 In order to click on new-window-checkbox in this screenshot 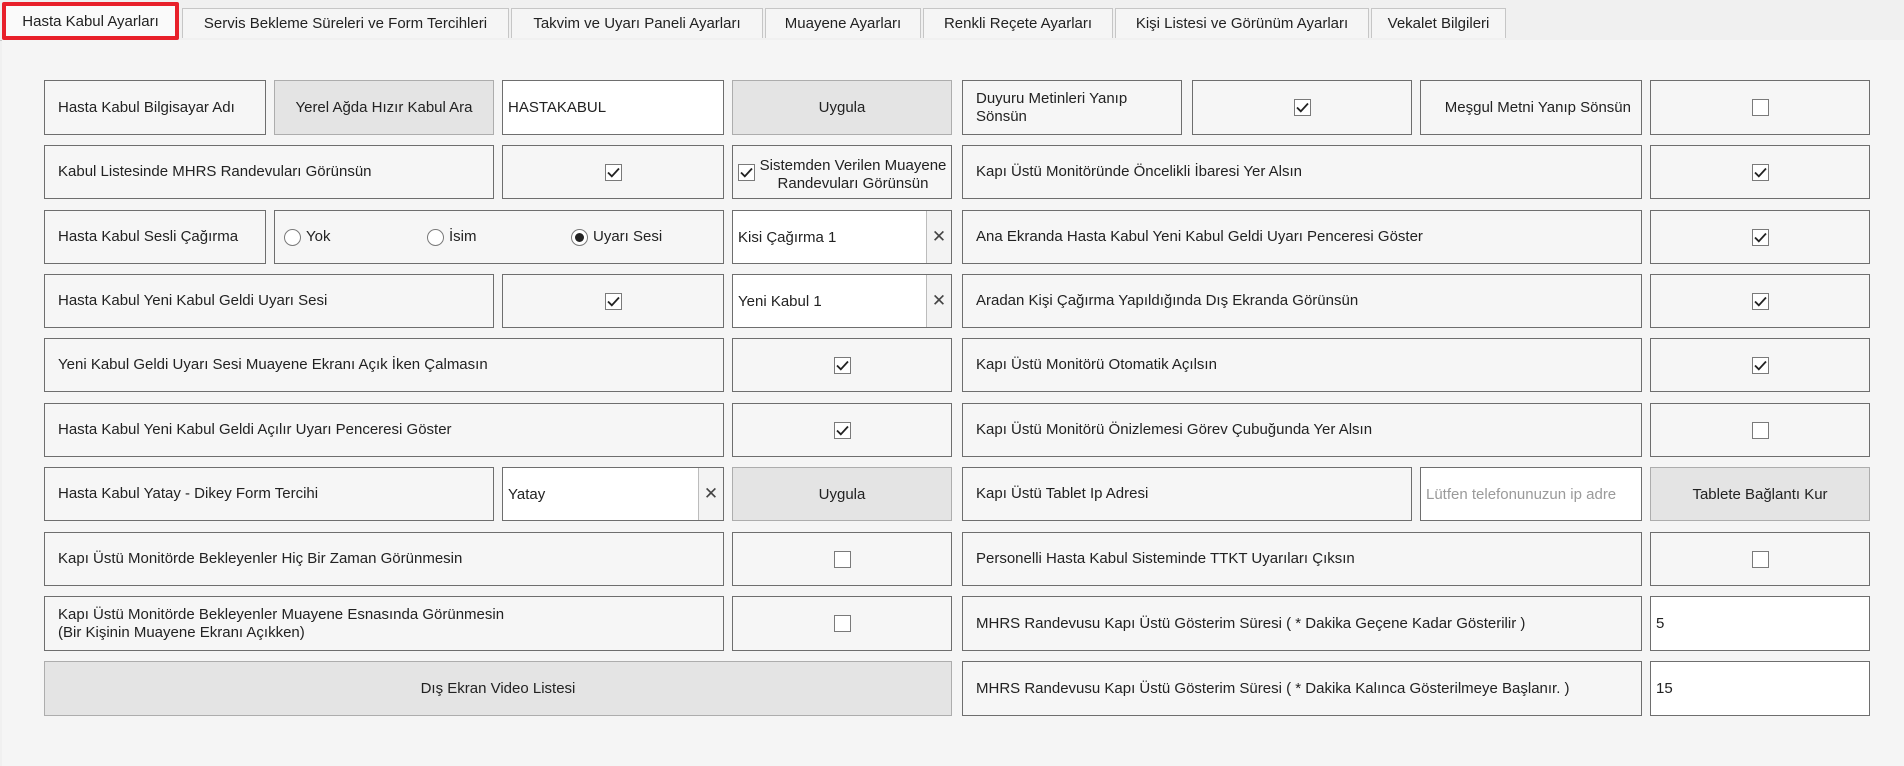, I will do `click(1760, 237)`.